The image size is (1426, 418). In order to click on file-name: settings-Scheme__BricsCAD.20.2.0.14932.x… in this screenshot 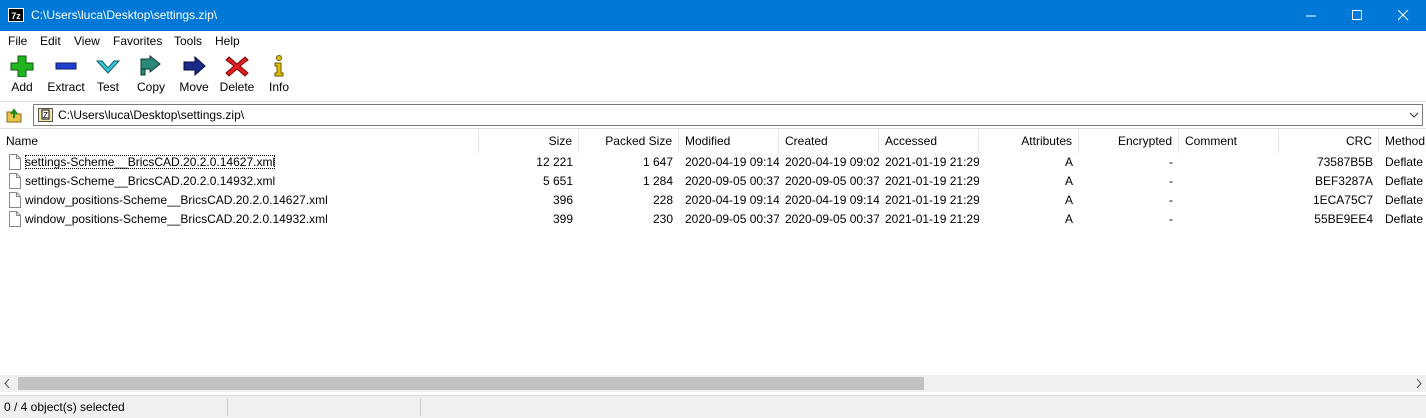, I will do `click(150, 181)`.